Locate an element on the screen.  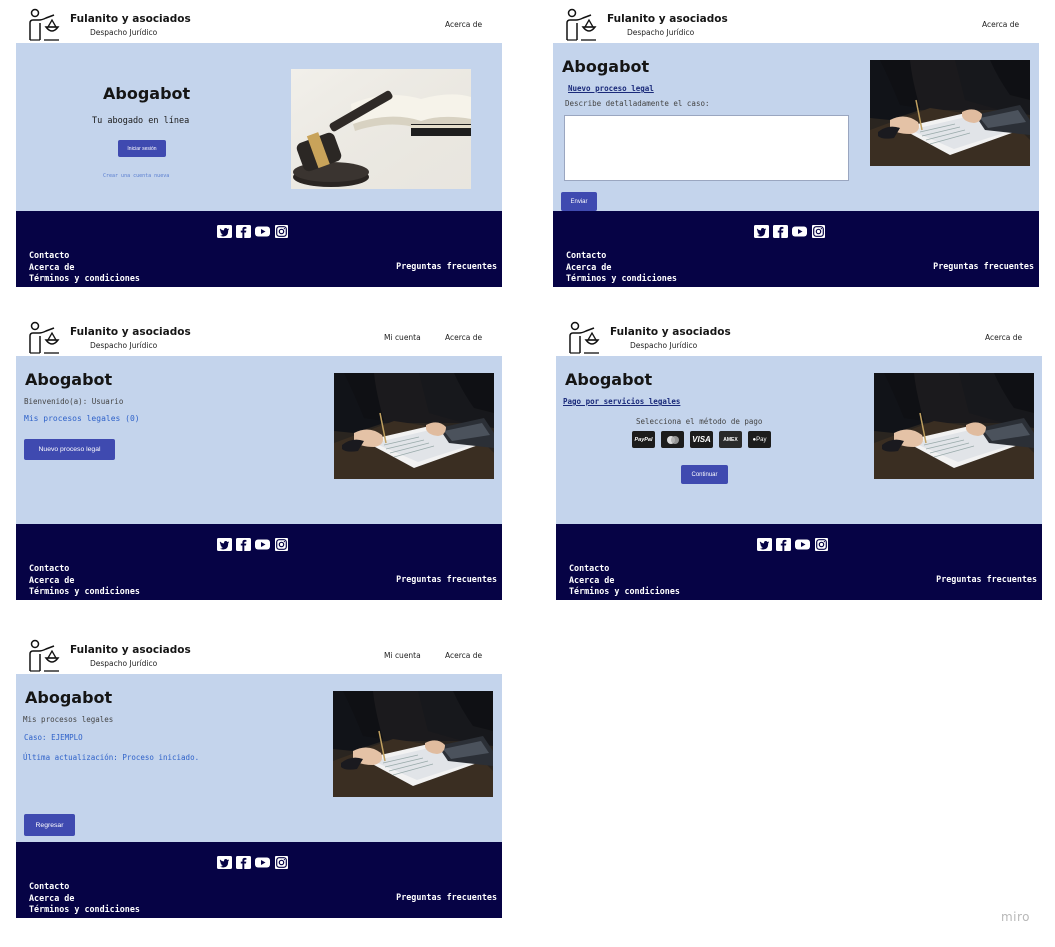
tagline: Tu abogado en línea is located at coordinates (141, 121).